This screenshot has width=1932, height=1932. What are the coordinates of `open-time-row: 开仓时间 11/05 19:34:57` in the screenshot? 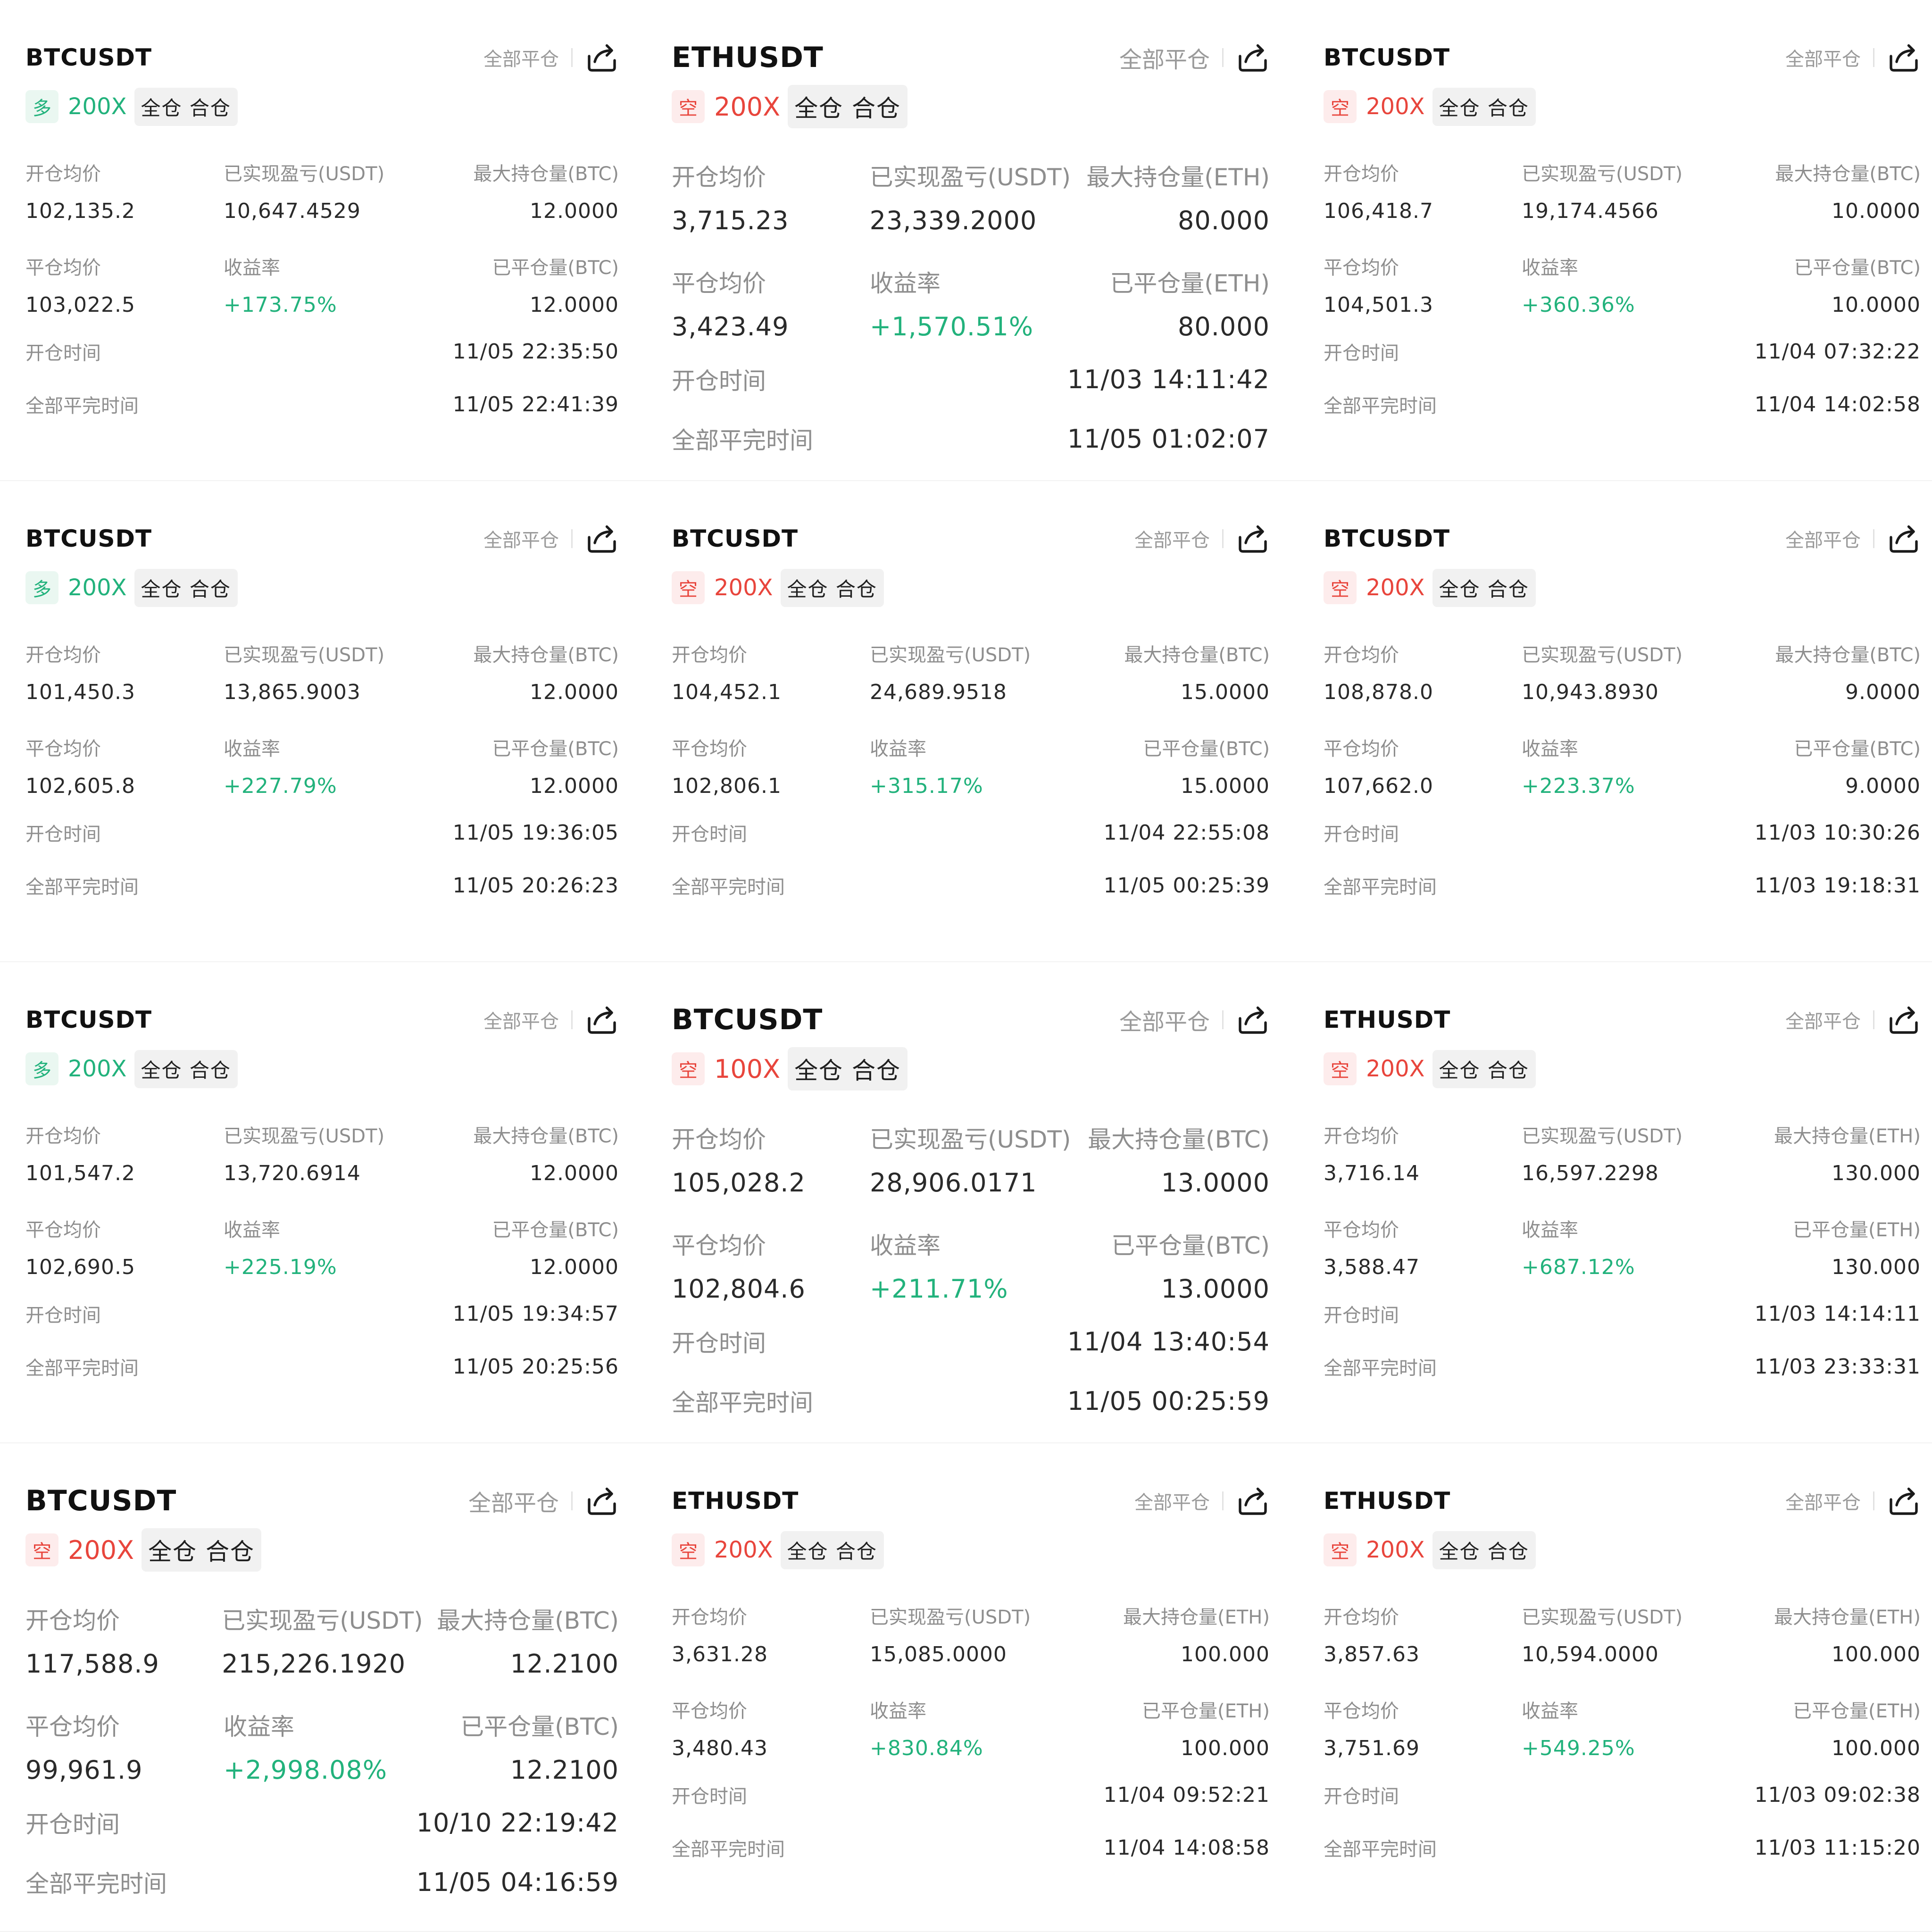 It's located at (322, 1314).